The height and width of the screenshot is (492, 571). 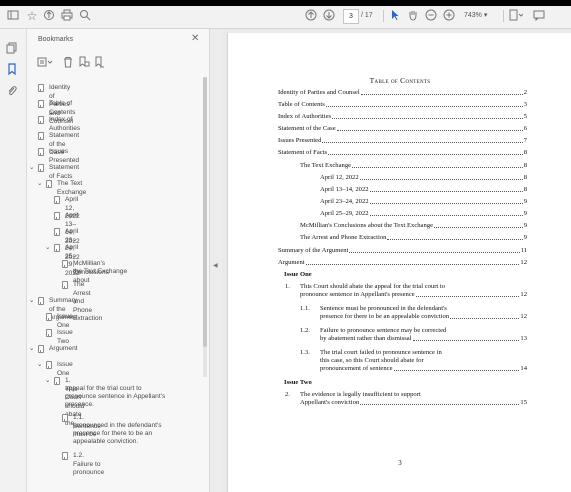 What do you see at coordinates (13, 69) in the screenshot?
I see `bookmark-panel-icon` at bounding box center [13, 69].